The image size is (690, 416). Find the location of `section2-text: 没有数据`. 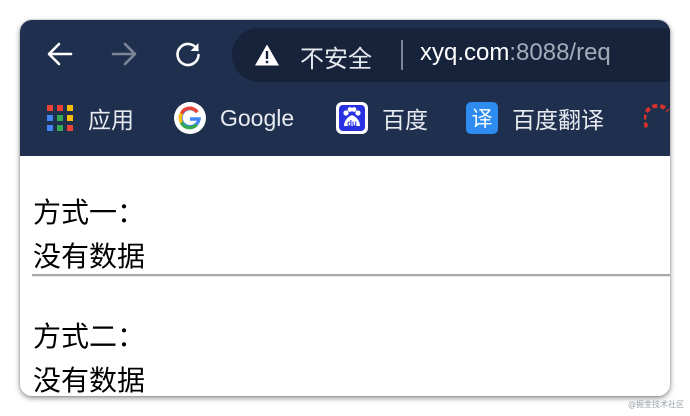

section2-text: 没有数据 is located at coordinates (89, 380).